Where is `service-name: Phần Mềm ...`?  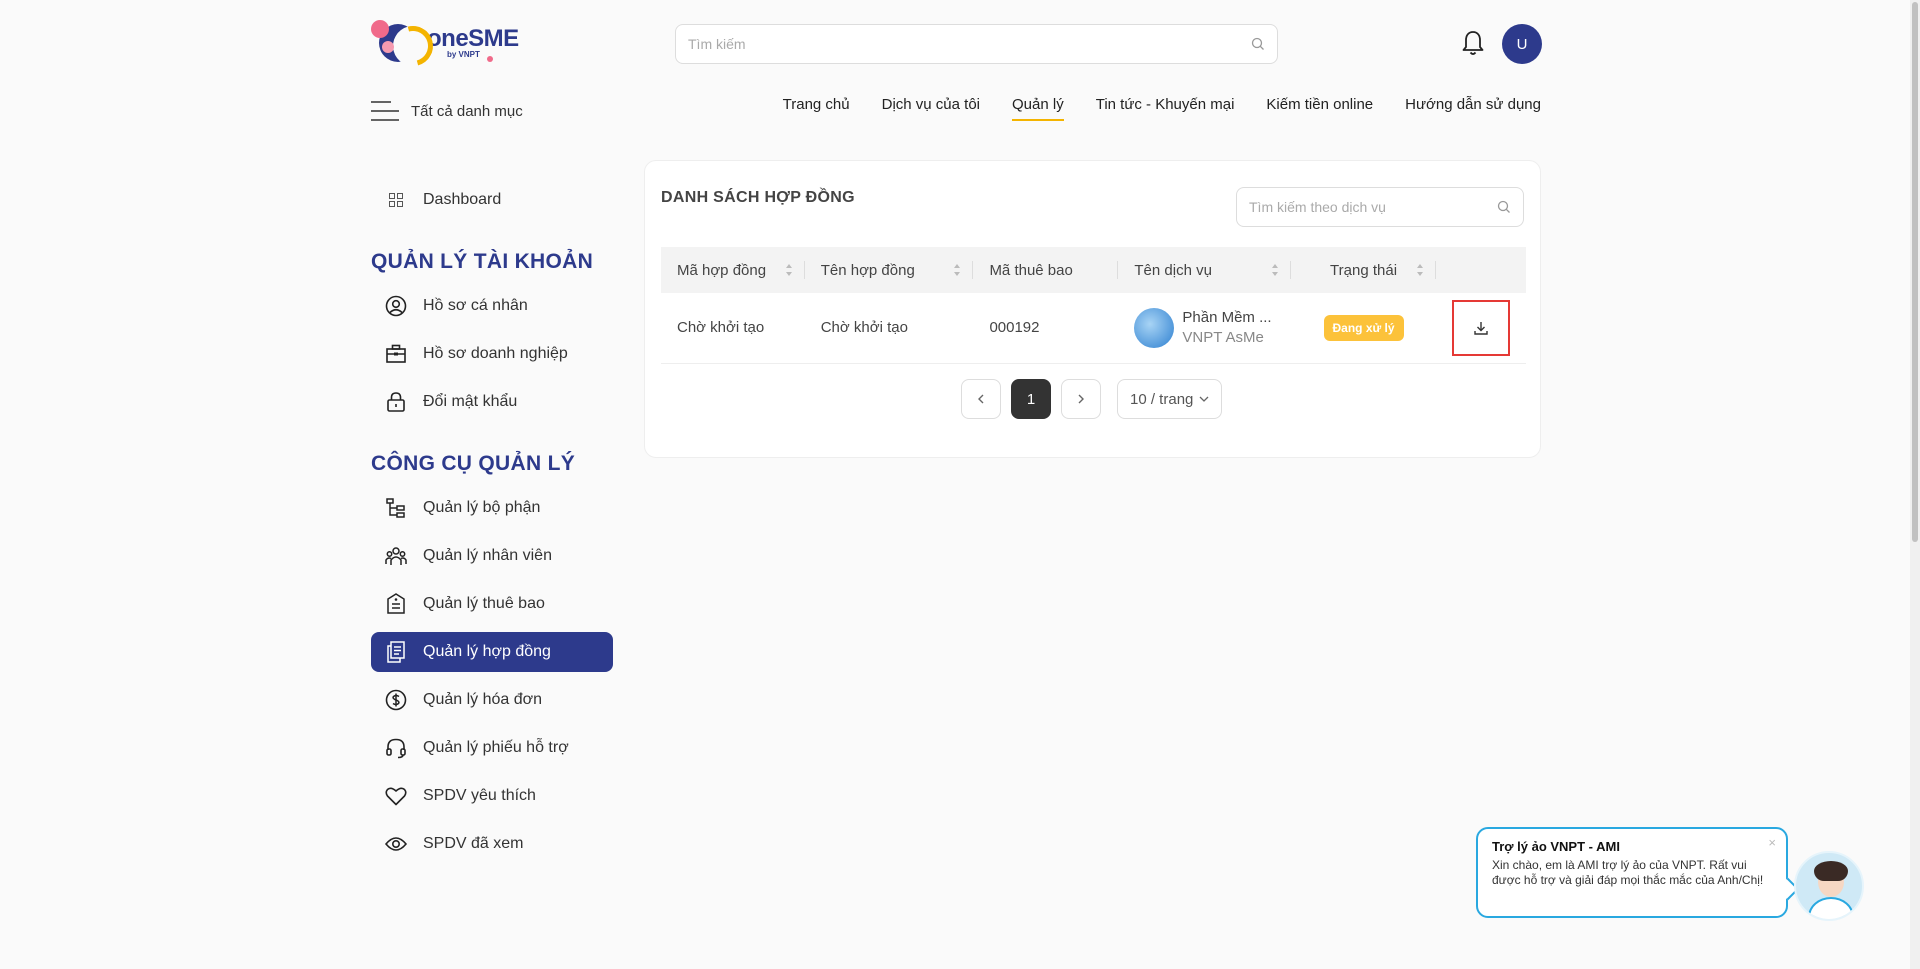
service-name: Phần Mềm ... is located at coordinates (1226, 318).